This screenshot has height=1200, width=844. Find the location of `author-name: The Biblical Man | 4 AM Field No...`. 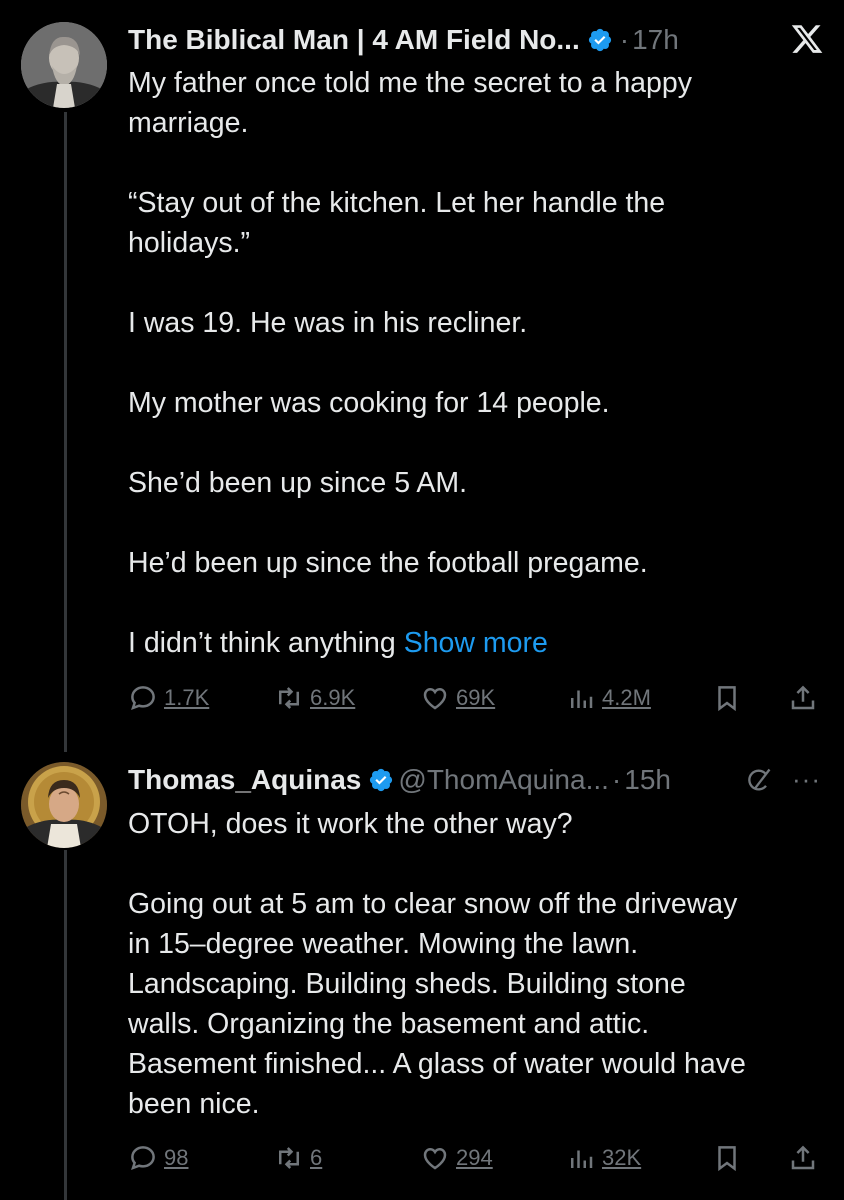

author-name: The Biblical Man | 4 AM Field No... is located at coordinates (354, 40).